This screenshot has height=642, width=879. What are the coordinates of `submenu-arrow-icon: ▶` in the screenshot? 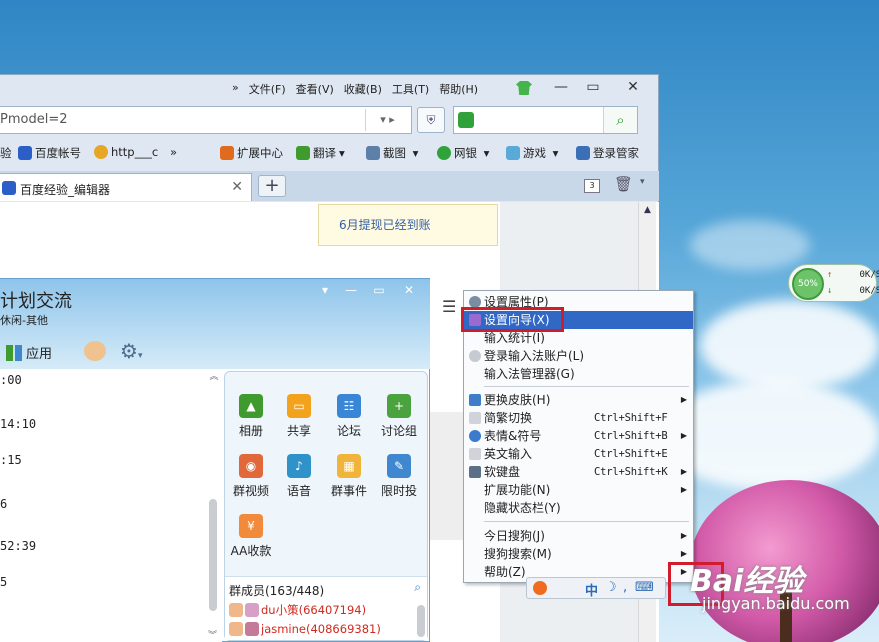 It's located at (683, 399).